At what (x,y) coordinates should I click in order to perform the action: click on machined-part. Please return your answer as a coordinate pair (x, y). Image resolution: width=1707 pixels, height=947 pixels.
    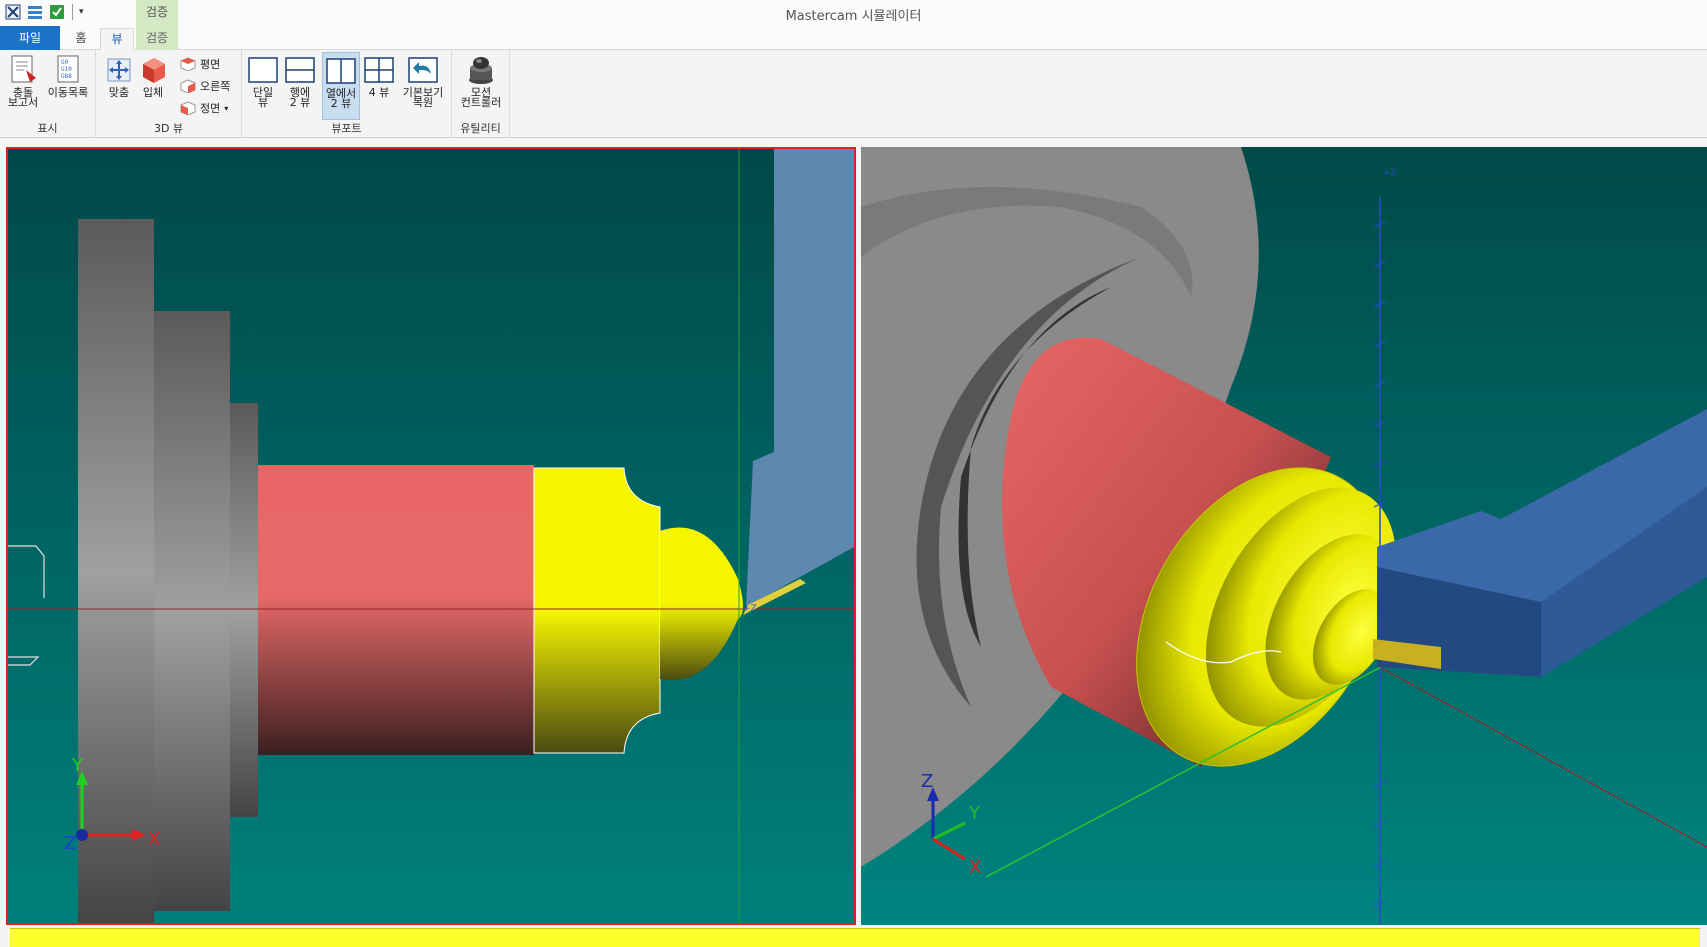
    Looking at the image, I should click on (597, 610).